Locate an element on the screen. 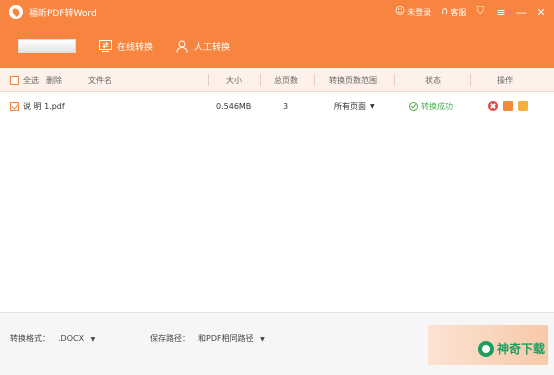  row-size: 0.546MB is located at coordinates (234, 106).